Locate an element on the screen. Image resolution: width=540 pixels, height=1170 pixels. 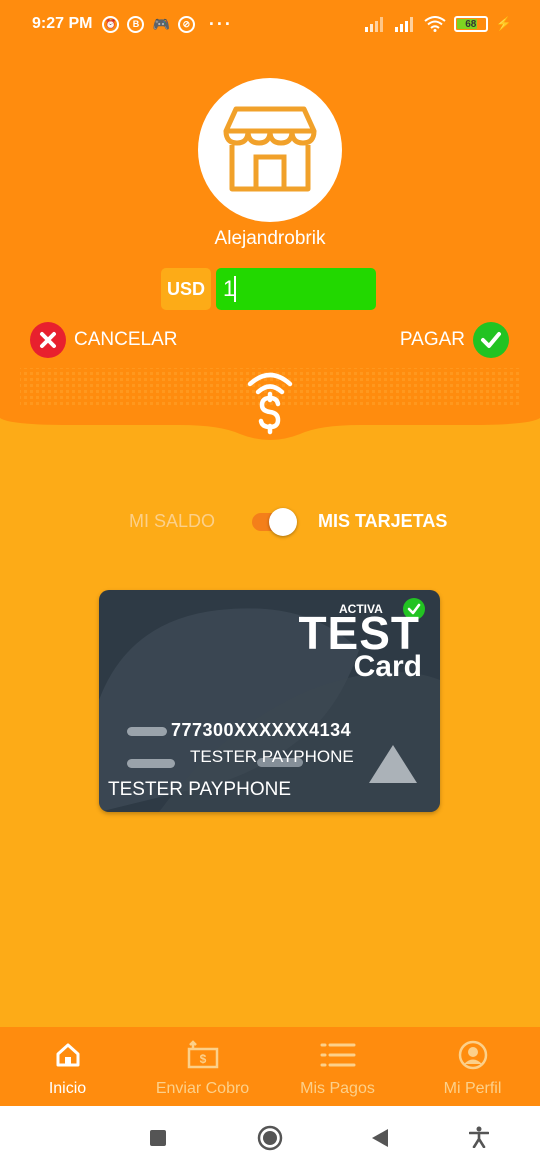
back-button is located at coordinates (380, 1140).